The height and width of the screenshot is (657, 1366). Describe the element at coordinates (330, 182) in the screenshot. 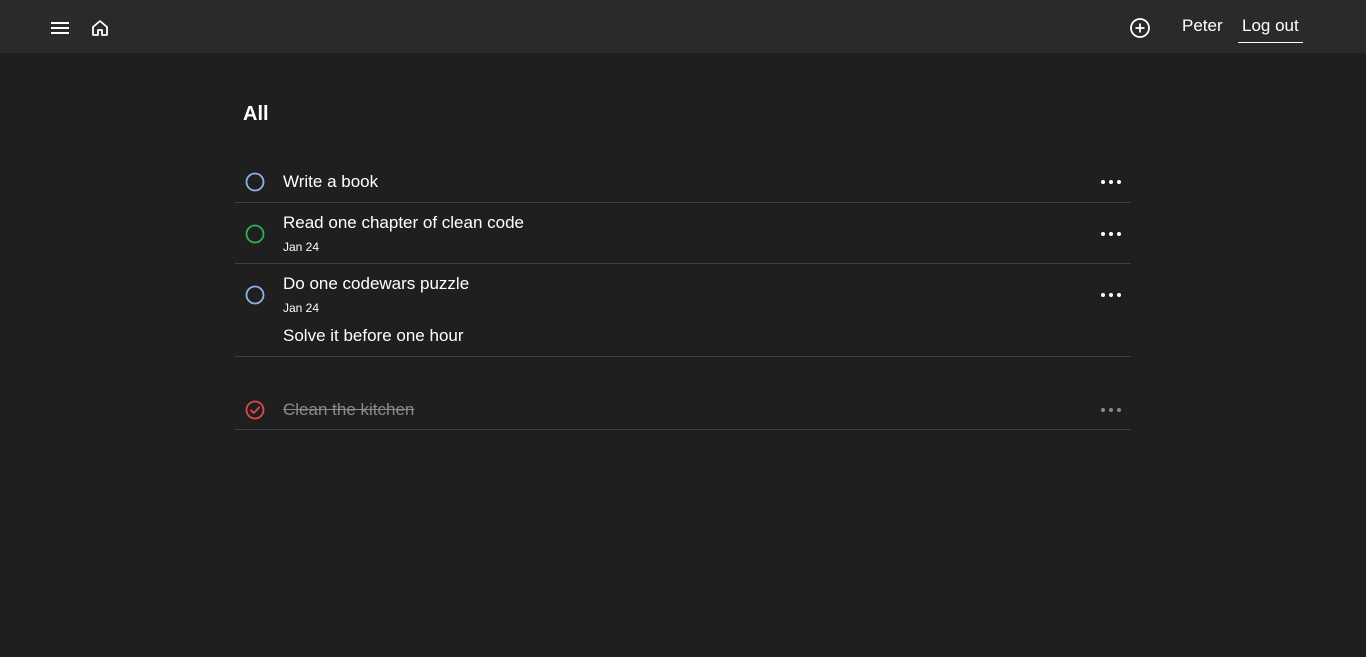

I see `task-title: Write a book` at that location.